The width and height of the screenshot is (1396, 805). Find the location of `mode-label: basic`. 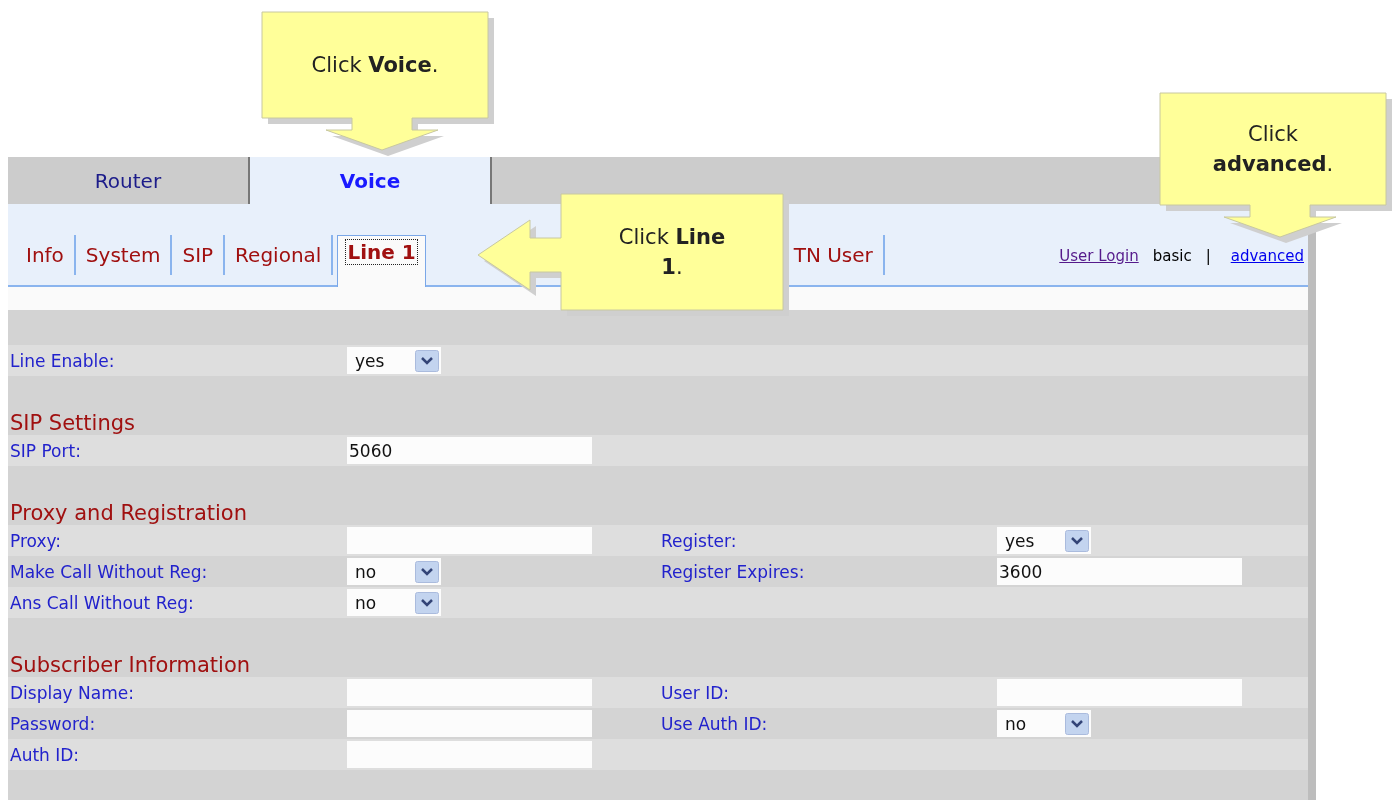

mode-label: basic is located at coordinates (1172, 256).